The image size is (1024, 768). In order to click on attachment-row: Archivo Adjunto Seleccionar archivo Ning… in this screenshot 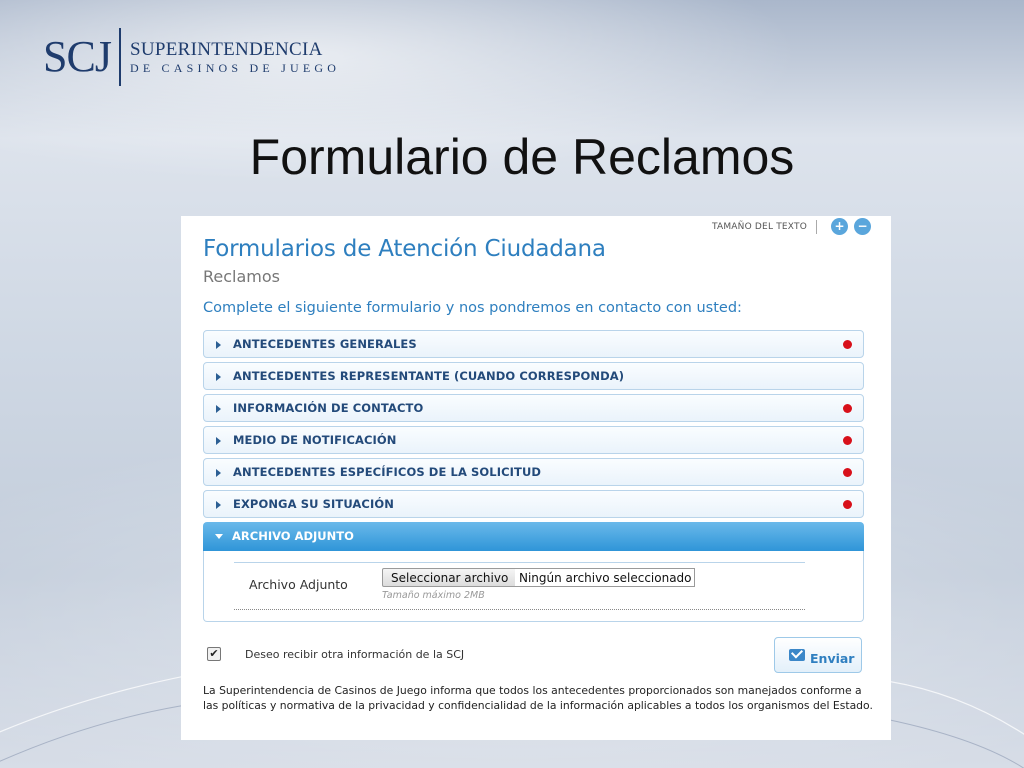, I will do `click(519, 586)`.